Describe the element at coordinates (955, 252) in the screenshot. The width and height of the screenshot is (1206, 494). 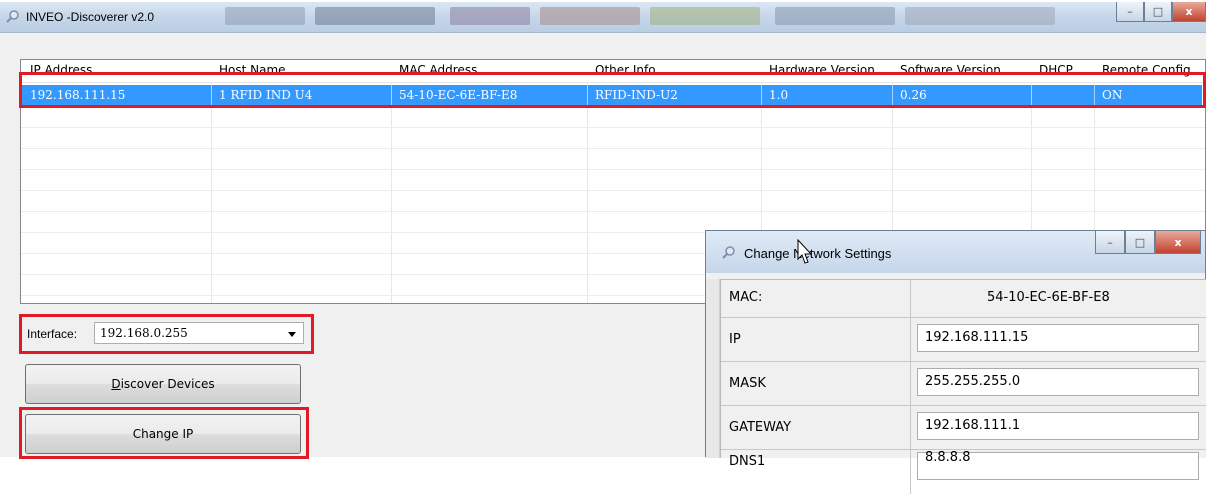
I see `dialog-title-bar: Change Network Settings – □ x` at that location.